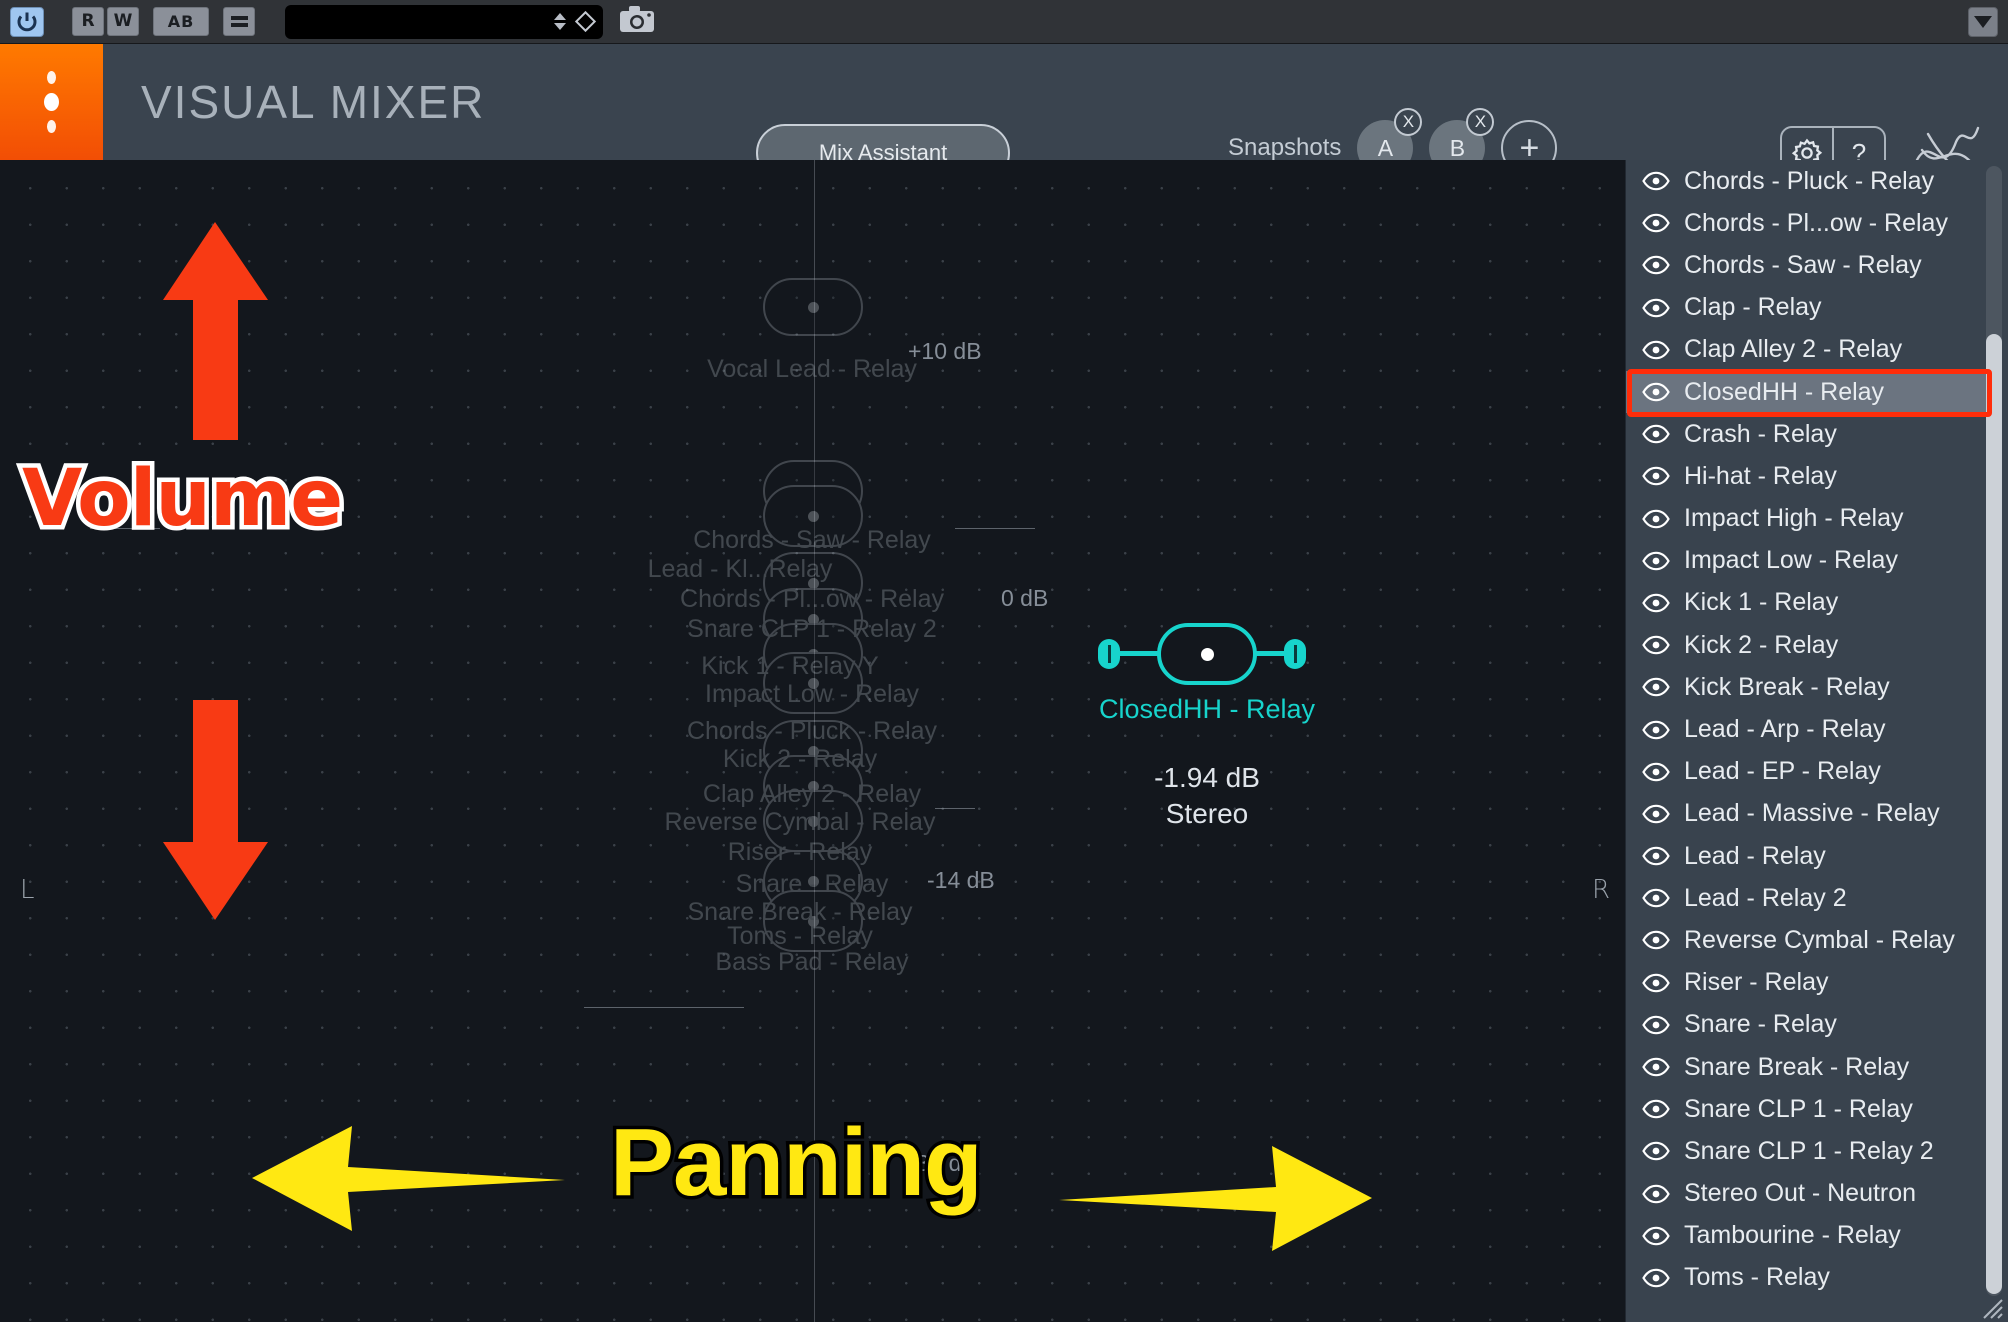  What do you see at coordinates (1806, 350) in the screenshot?
I see `track-list-item: Clap Alley 2 - Relay` at bounding box center [1806, 350].